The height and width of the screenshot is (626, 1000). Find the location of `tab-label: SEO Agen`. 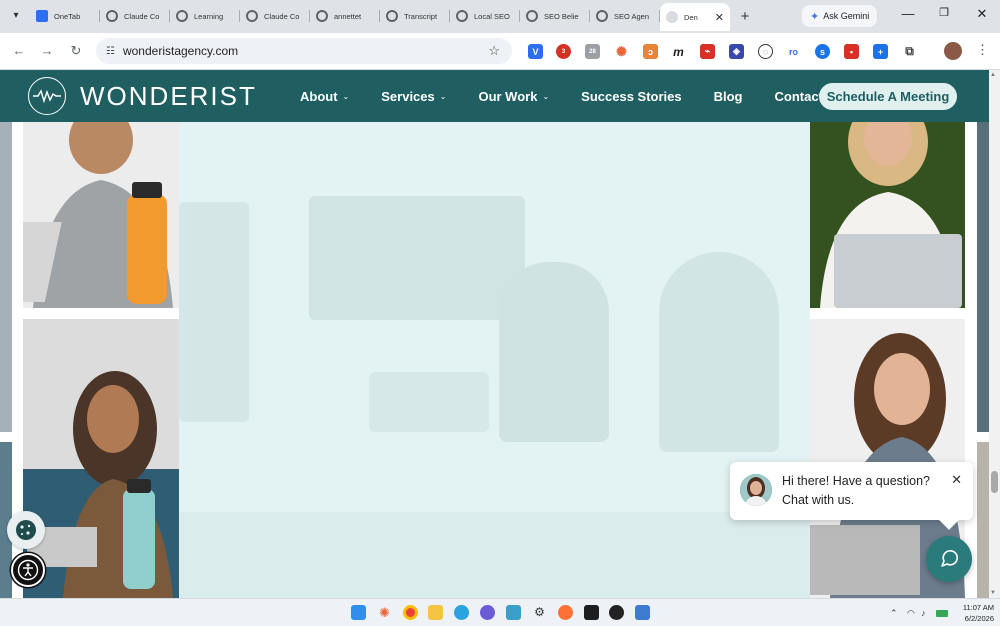

tab-label: SEO Agen is located at coordinates (632, 16).